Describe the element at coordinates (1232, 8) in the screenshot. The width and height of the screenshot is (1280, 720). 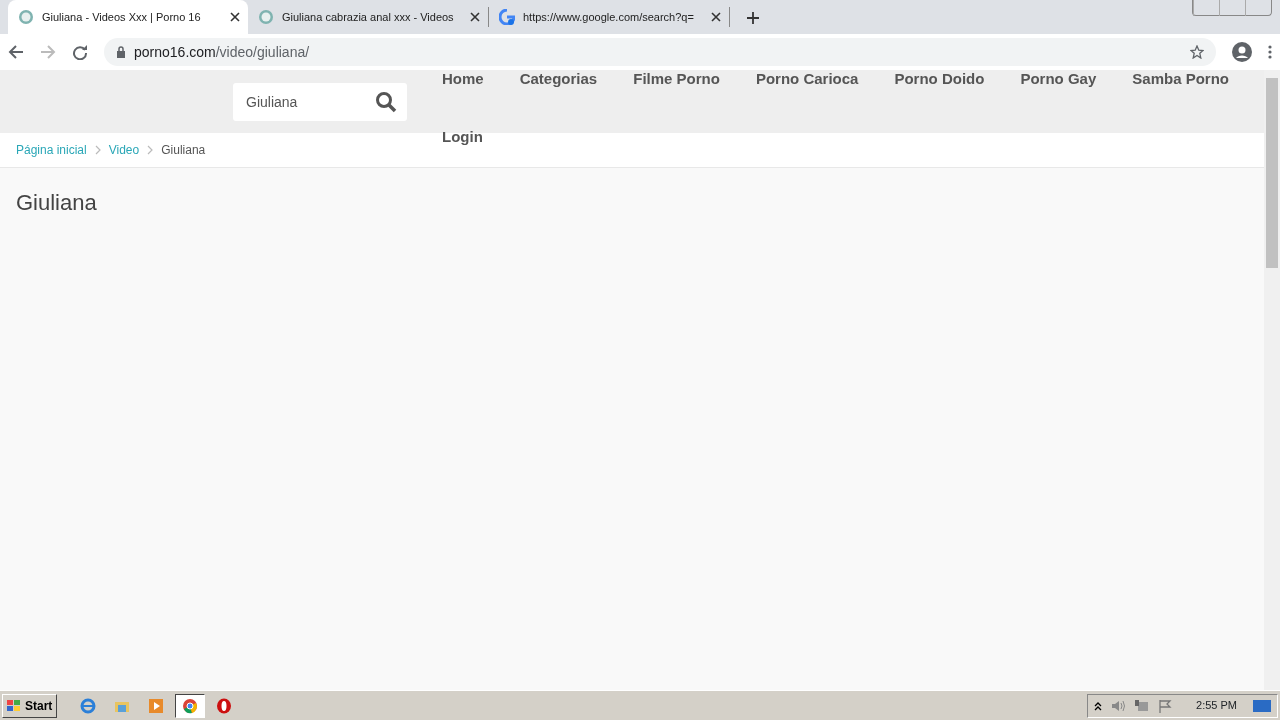
I see `window-controls` at that location.